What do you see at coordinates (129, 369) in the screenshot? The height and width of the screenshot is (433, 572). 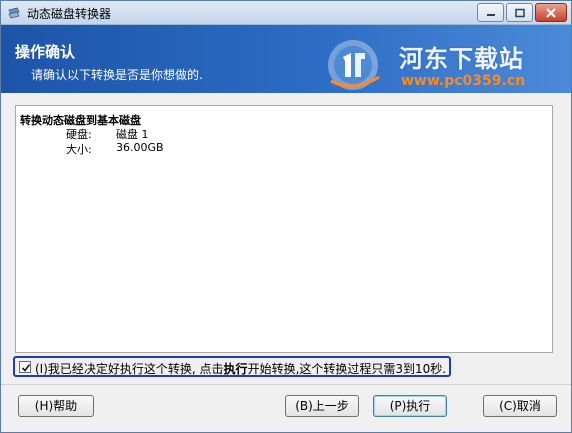 I see `confirm-text-prefix: (I)我已经决定好执行这个转换, 点击` at bounding box center [129, 369].